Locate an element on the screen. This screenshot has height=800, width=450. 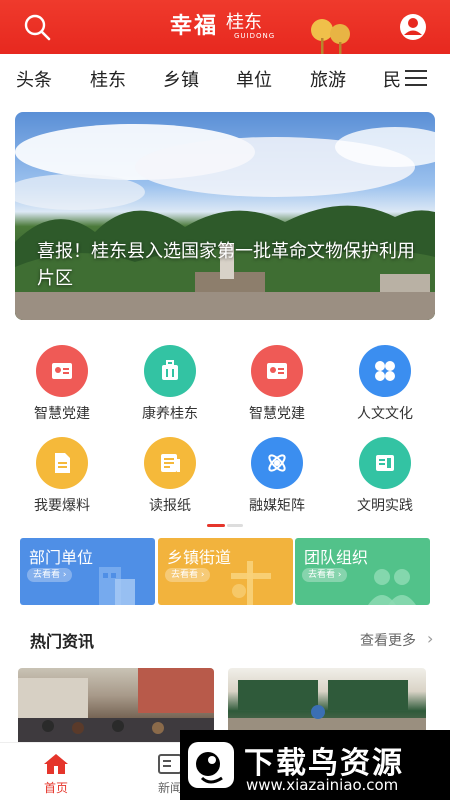
grid-item-humanities-culture: 人文文化 is located at coordinates (385, 385).